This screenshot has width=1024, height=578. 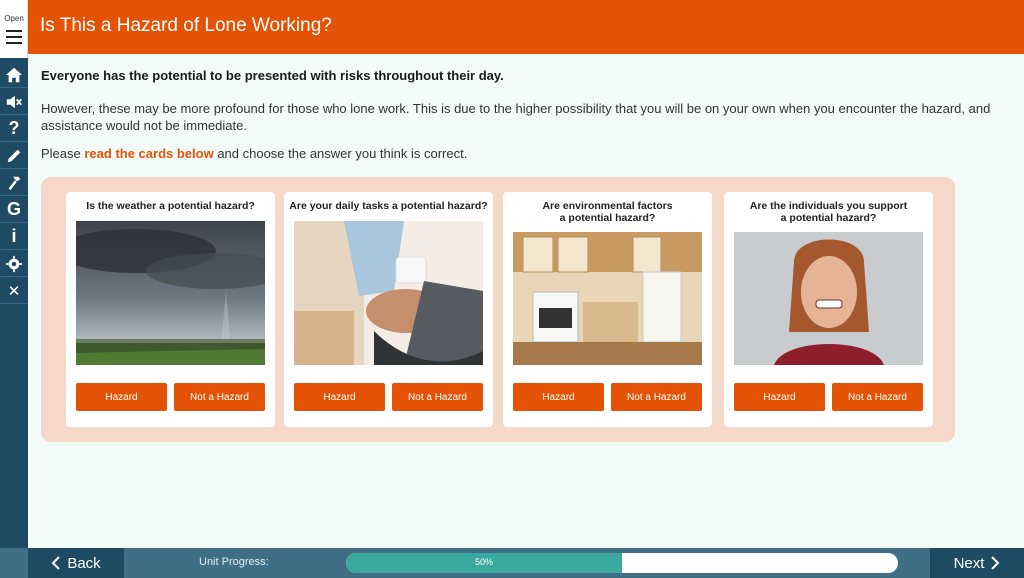 What do you see at coordinates (483, 562) in the screenshot?
I see `progress-percent: 50%` at bounding box center [483, 562].